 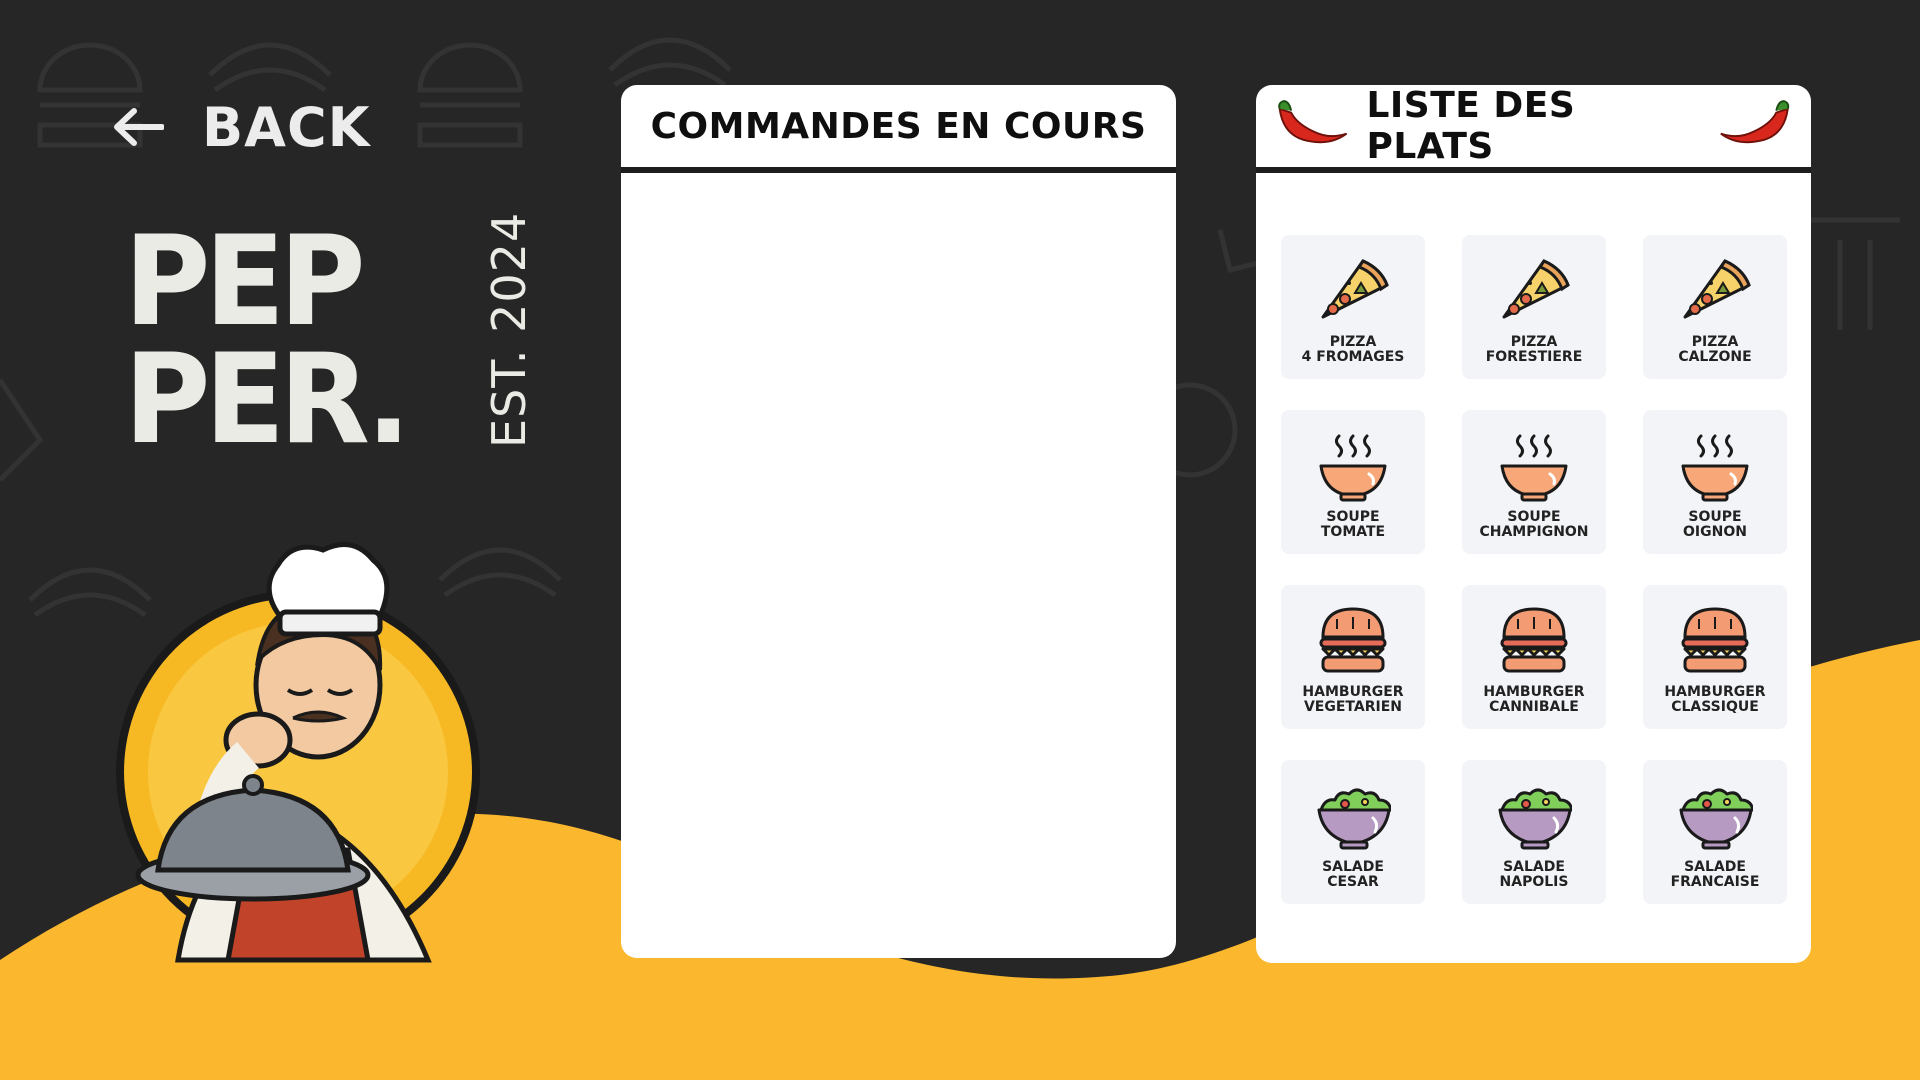 I want to click on dish-variant: TOMATE, so click(x=1353, y=532).